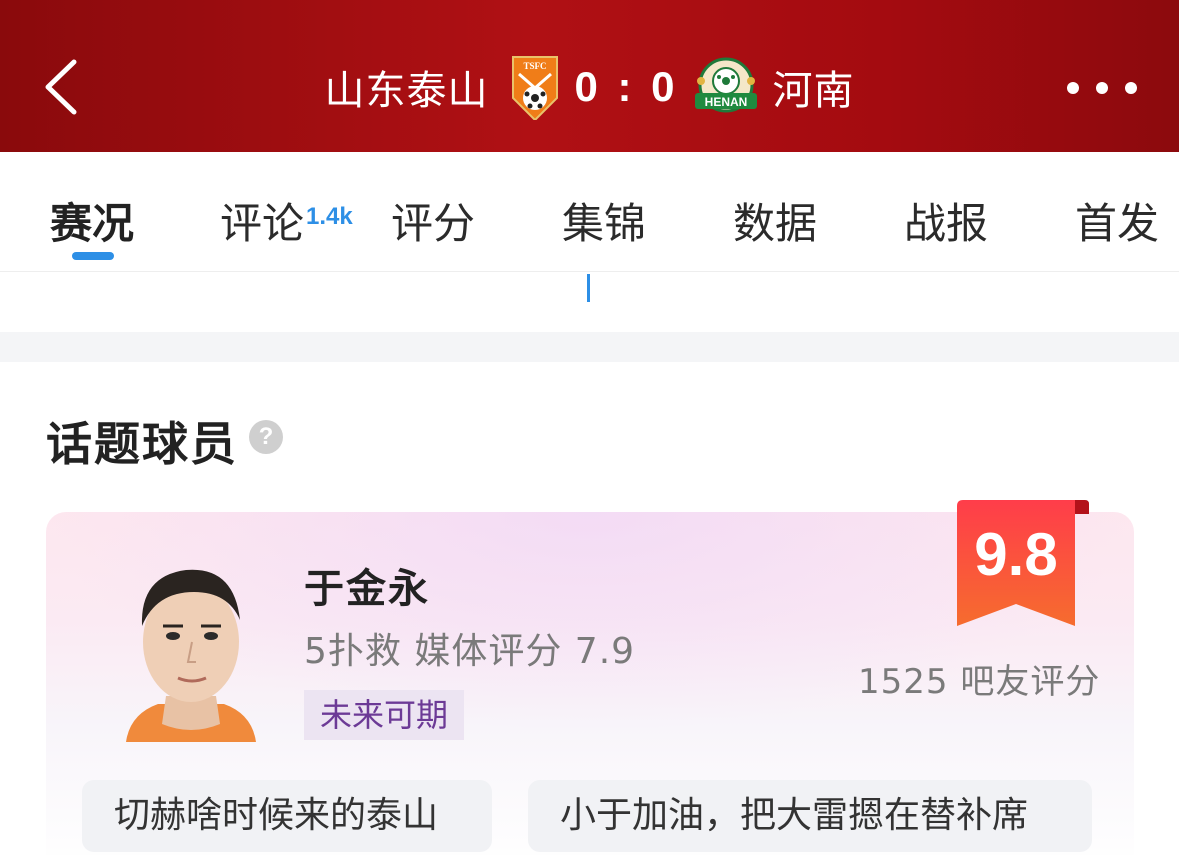 This screenshot has width=1179, height=855. What do you see at coordinates (1117, 220) in the screenshot?
I see `tab-lineup: 首发` at bounding box center [1117, 220].